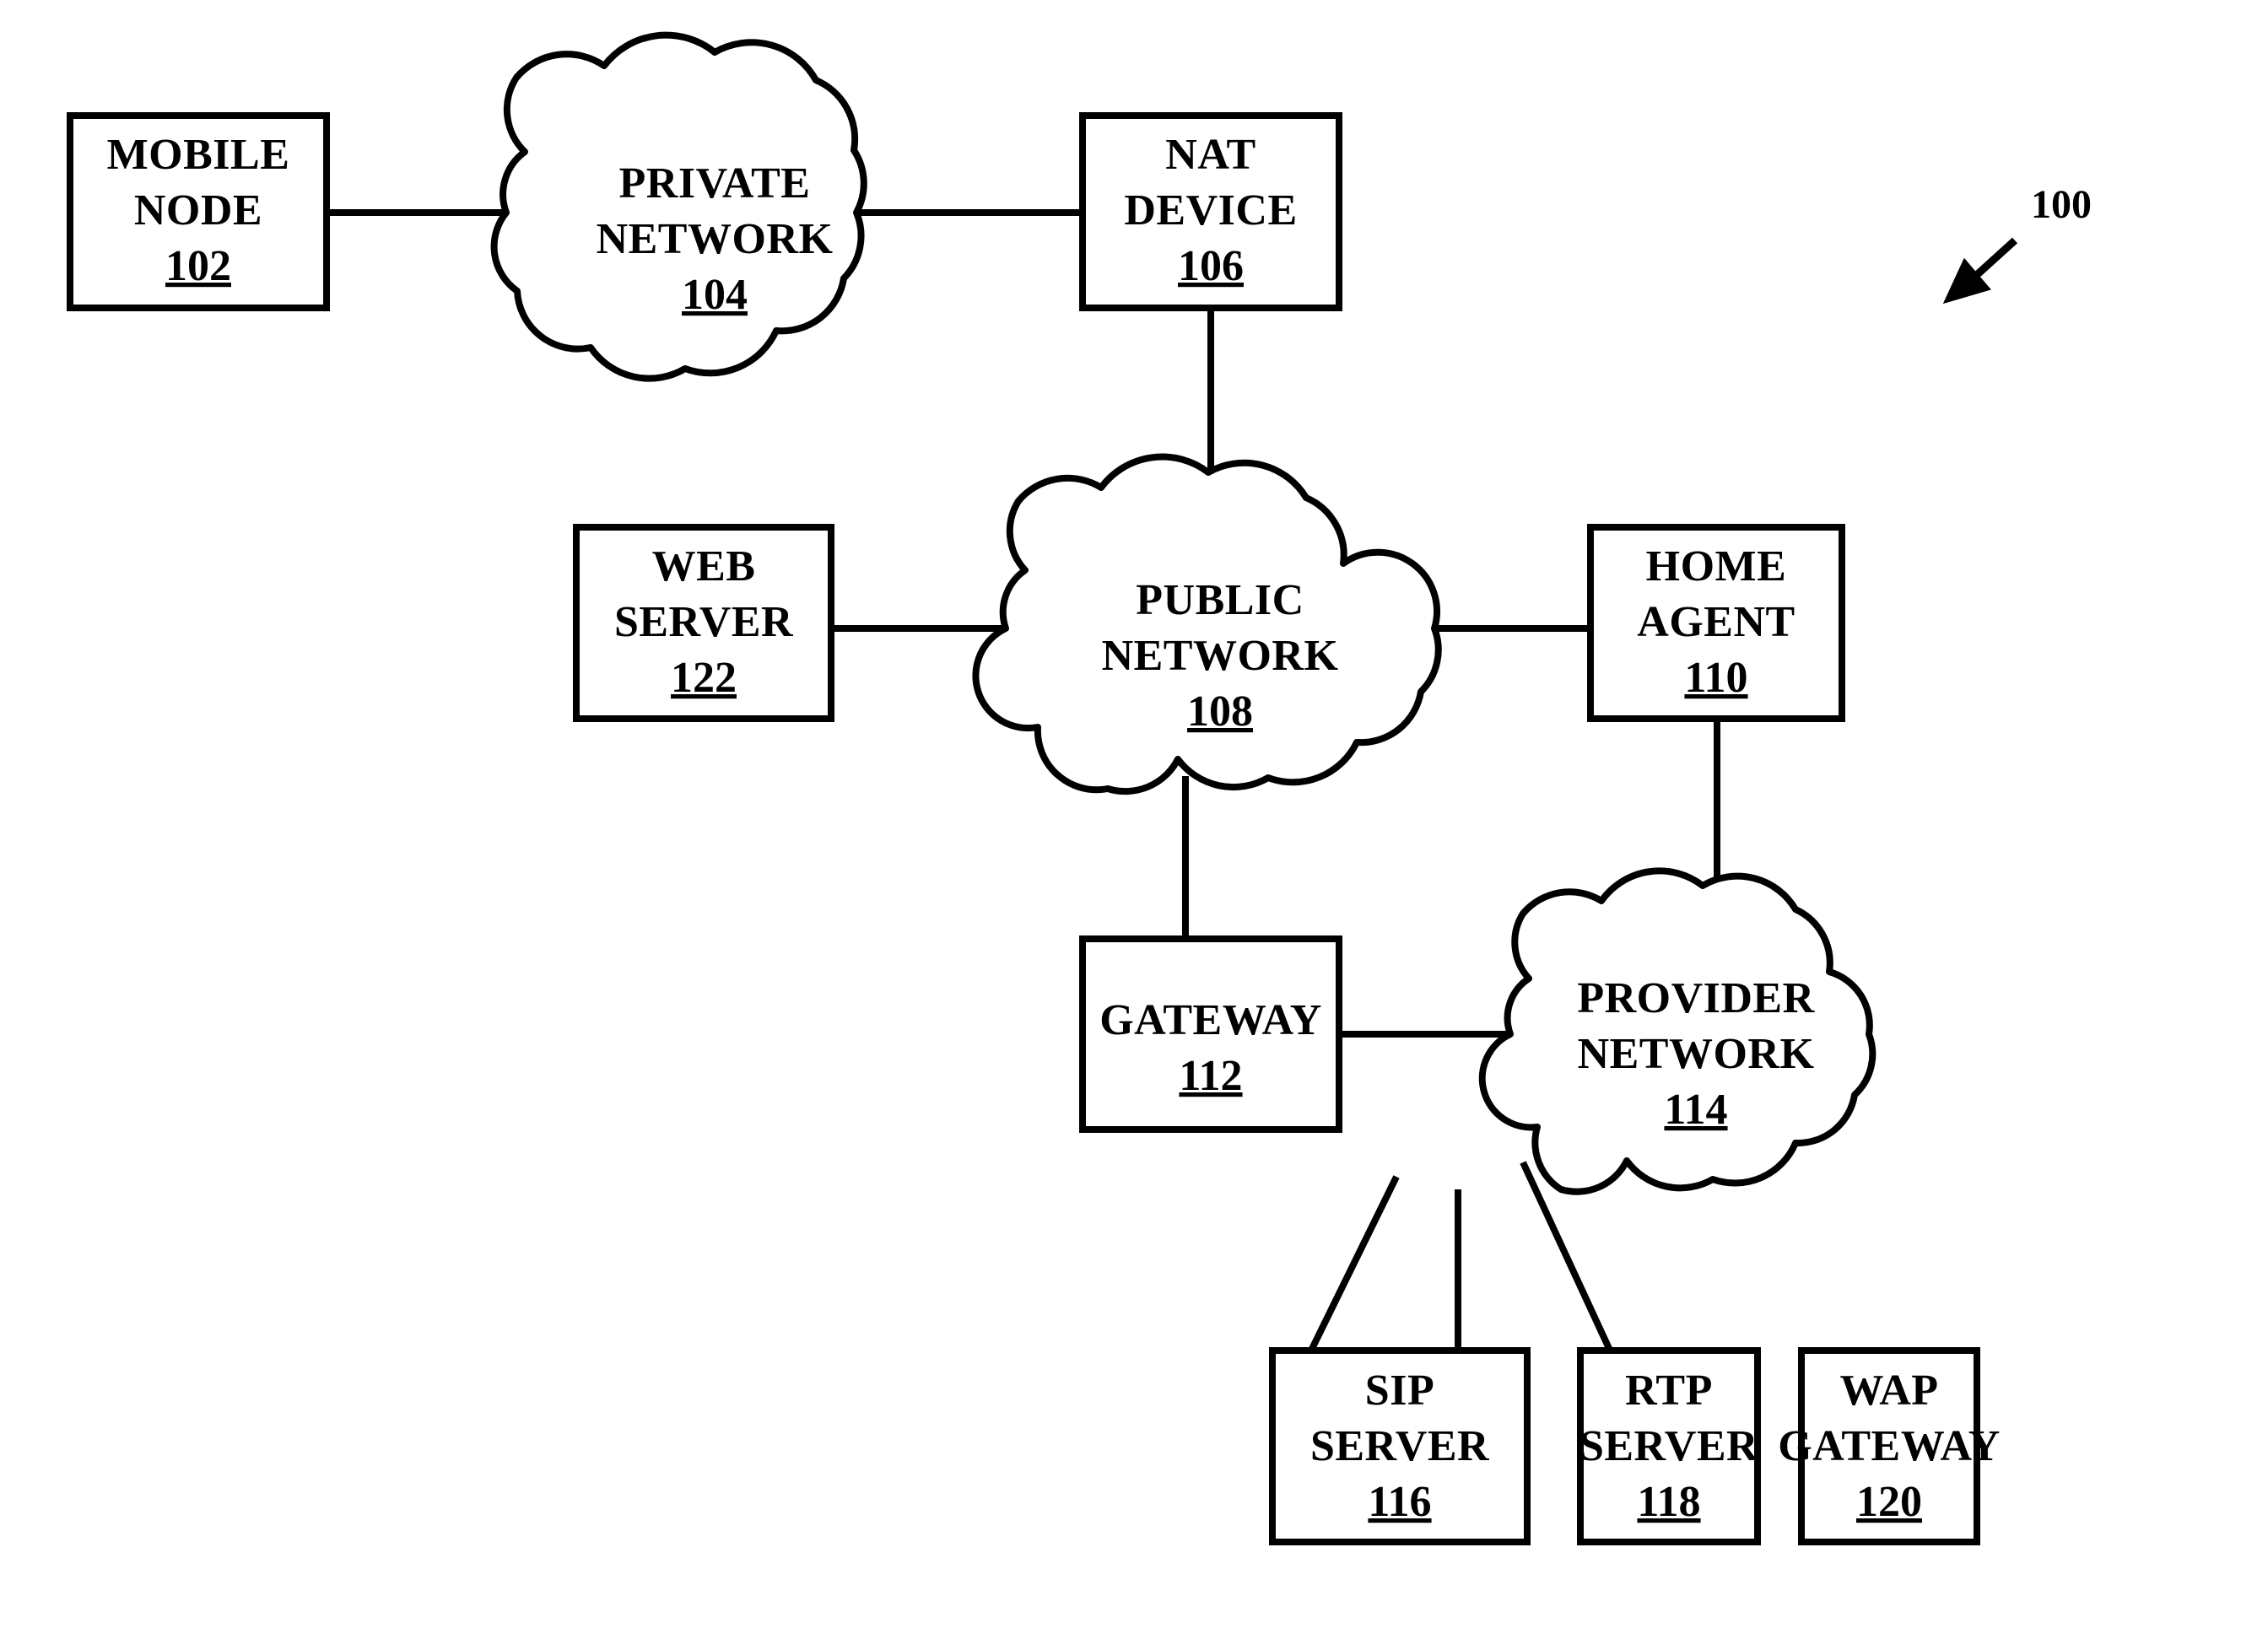  Describe the element at coordinates (1220, 600) in the screenshot. I see `node-label-public-network-line1: PUBLIC` at that location.